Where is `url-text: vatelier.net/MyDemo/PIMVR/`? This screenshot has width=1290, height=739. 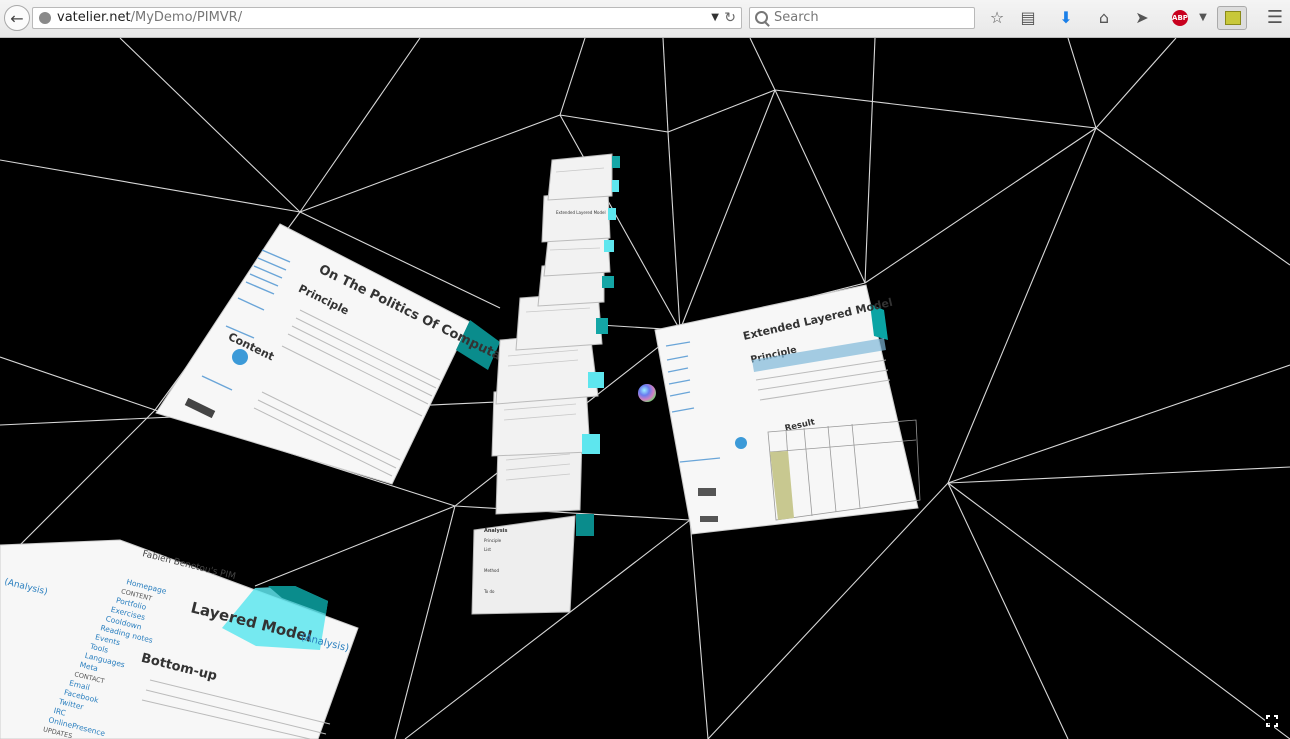 url-text: vatelier.net/MyDemo/PIMVR/ is located at coordinates (149, 18).